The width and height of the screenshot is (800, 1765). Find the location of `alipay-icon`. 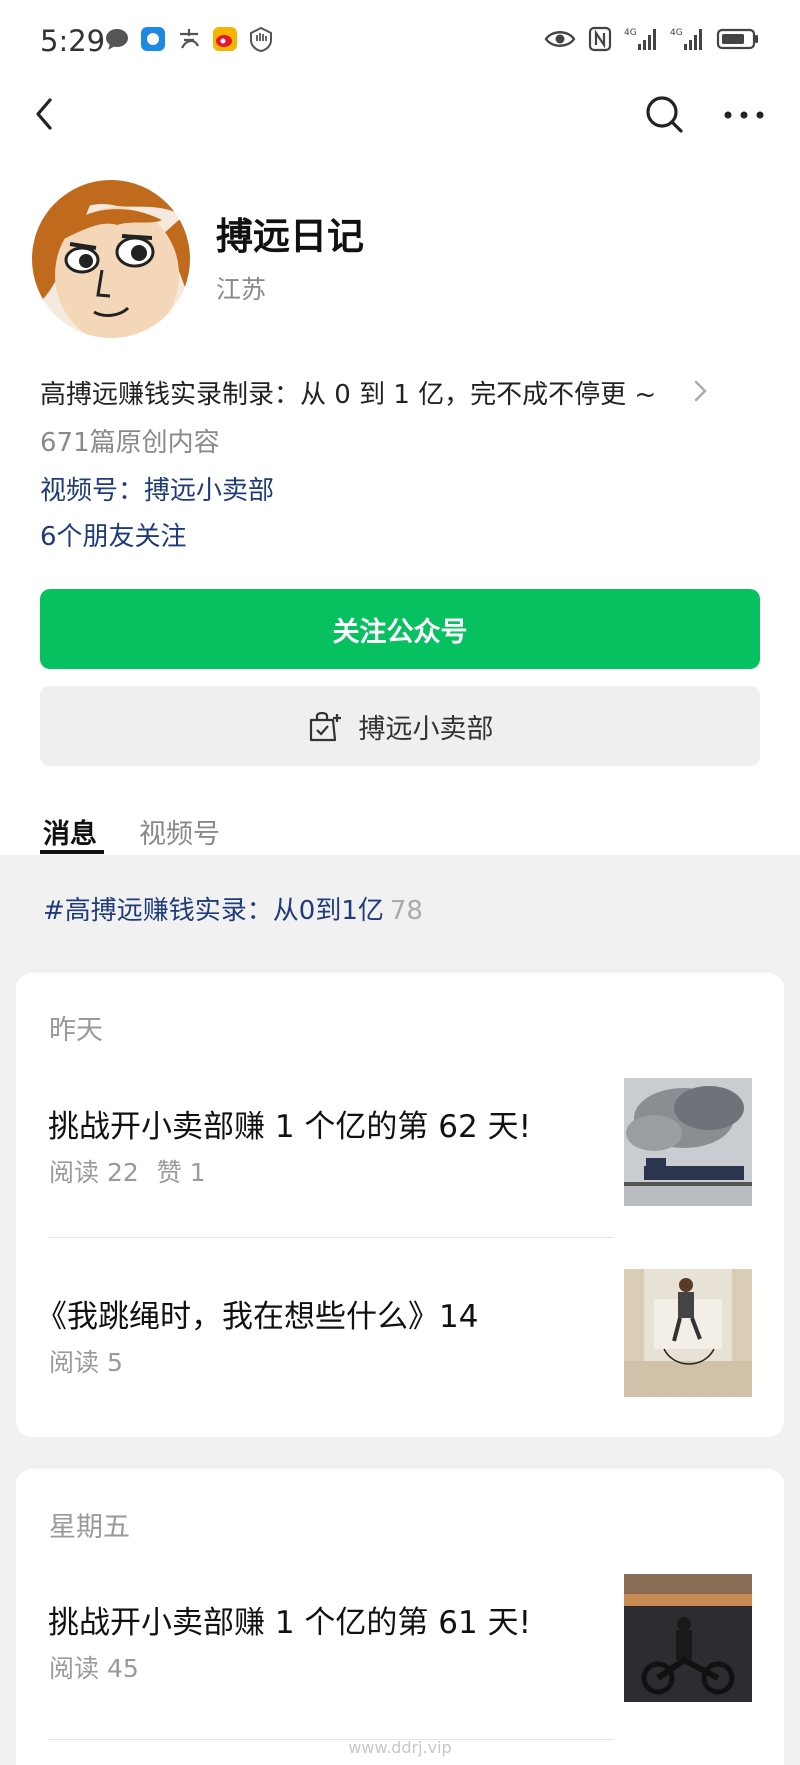

alipay-icon is located at coordinates (189, 39).